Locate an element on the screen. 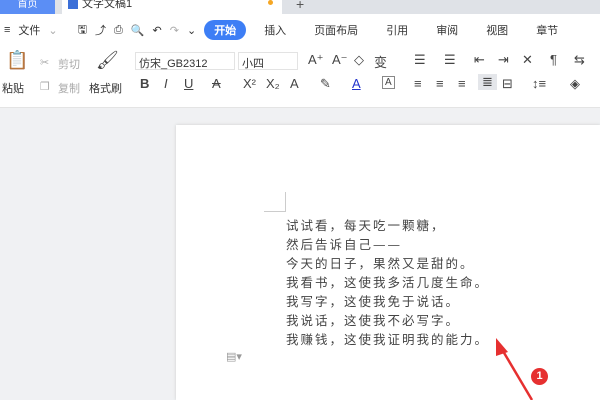 The image size is (600, 400). annotation-badge: 1 is located at coordinates (539, 376).